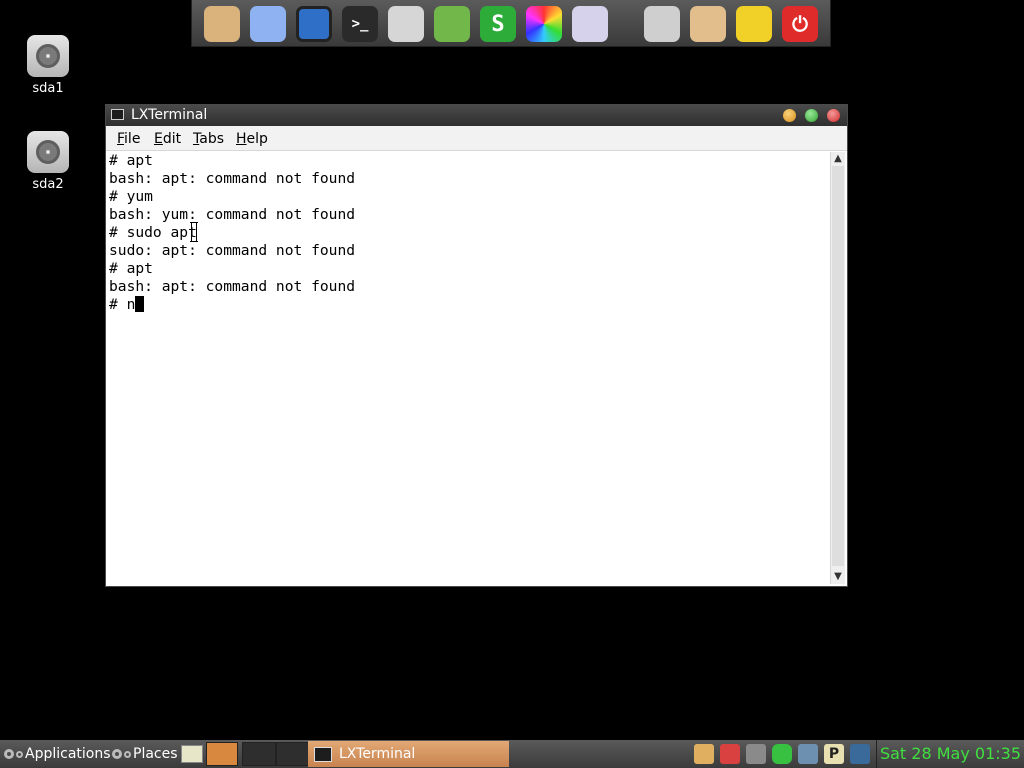  What do you see at coordinates (704, 754) in the screenshot?
I see `user-icon` at bounding box center [704, 754].